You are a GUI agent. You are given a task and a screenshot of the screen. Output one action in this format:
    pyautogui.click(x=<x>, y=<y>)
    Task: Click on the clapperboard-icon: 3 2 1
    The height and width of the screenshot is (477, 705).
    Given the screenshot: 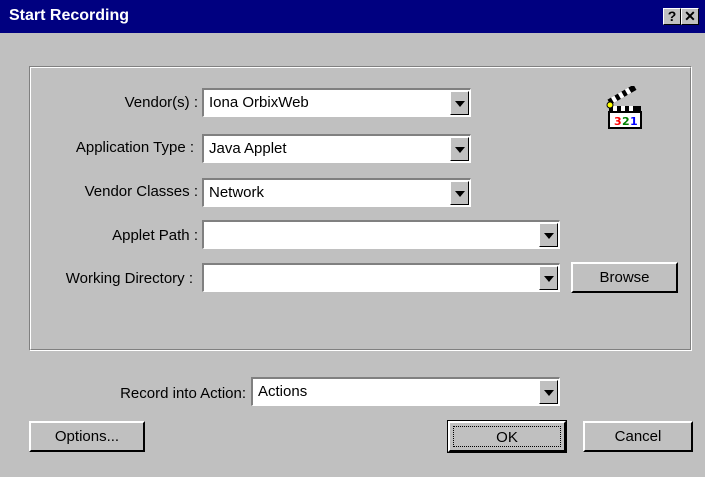 What is the action you would take?
    pyautogui.click(x=624, y=107)
    